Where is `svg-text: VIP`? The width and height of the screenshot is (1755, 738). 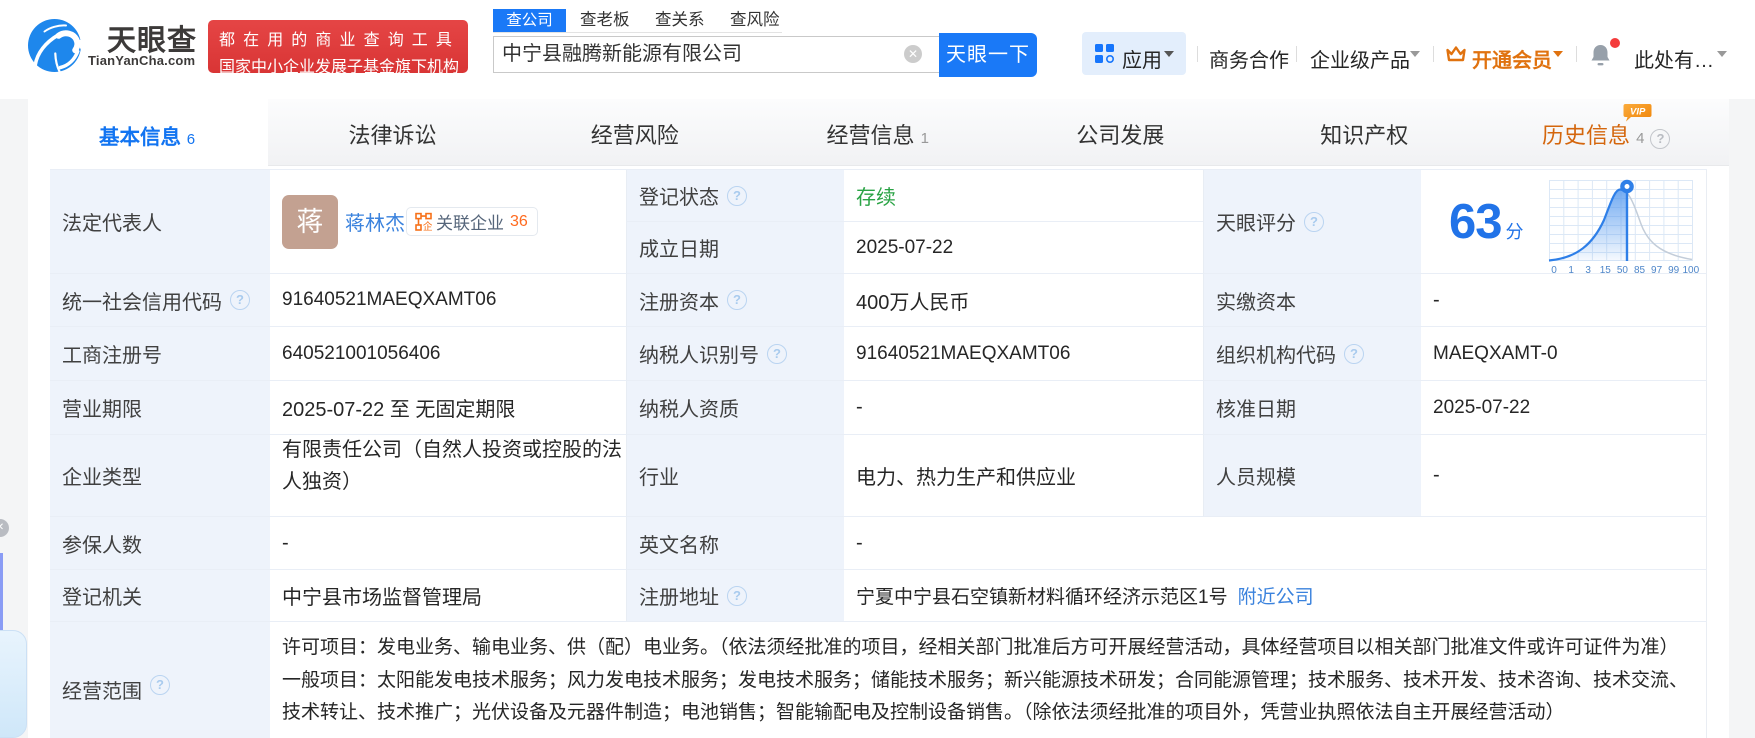
svg-text: VIP is located at coordinates (1638, 112).